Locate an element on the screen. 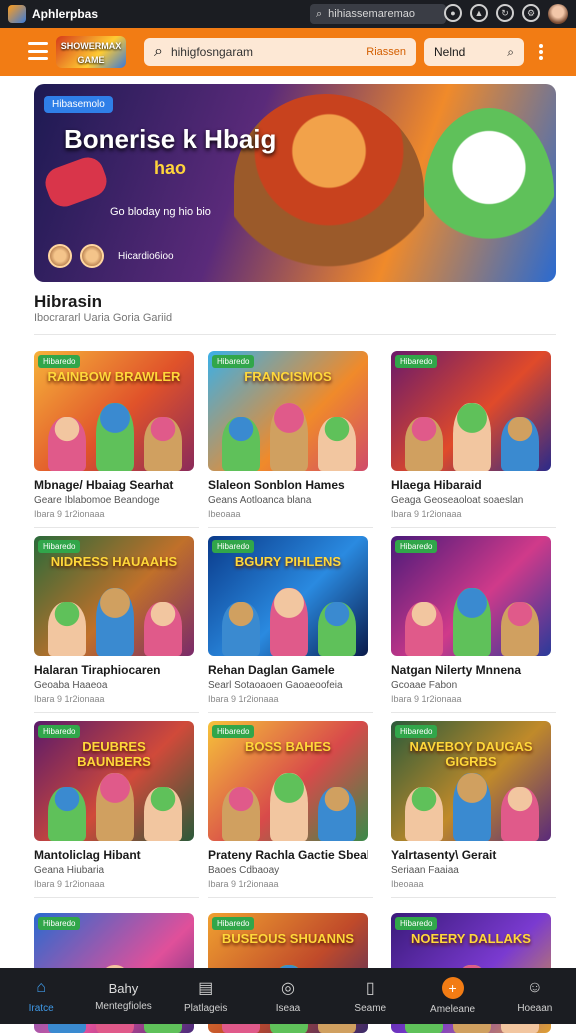 This screenshot has width=576, height=1033. app-logo-icon is located at coordinates (17, 14).